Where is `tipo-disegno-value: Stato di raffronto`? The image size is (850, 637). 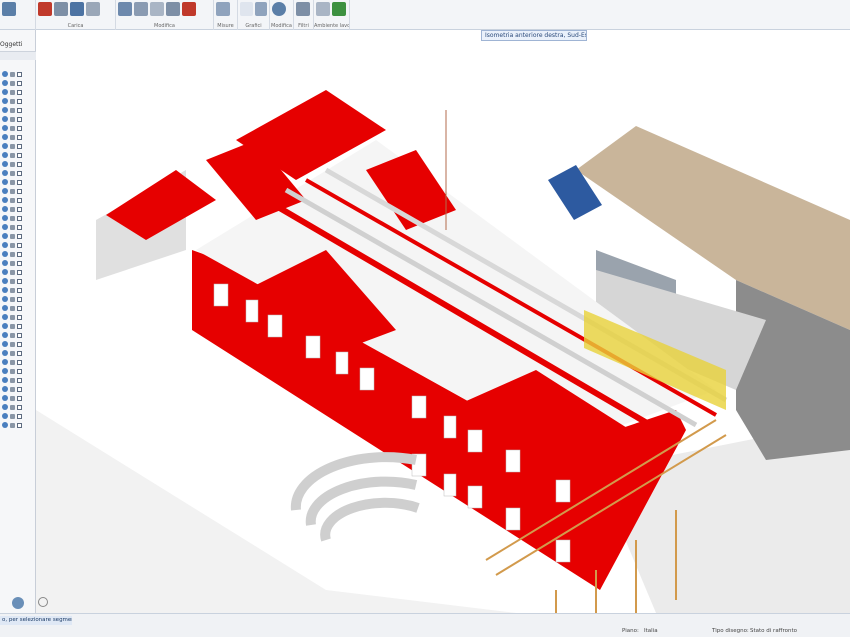
tipo-disegno-value: Stato di raffronto is located at coordinates (773, 631).